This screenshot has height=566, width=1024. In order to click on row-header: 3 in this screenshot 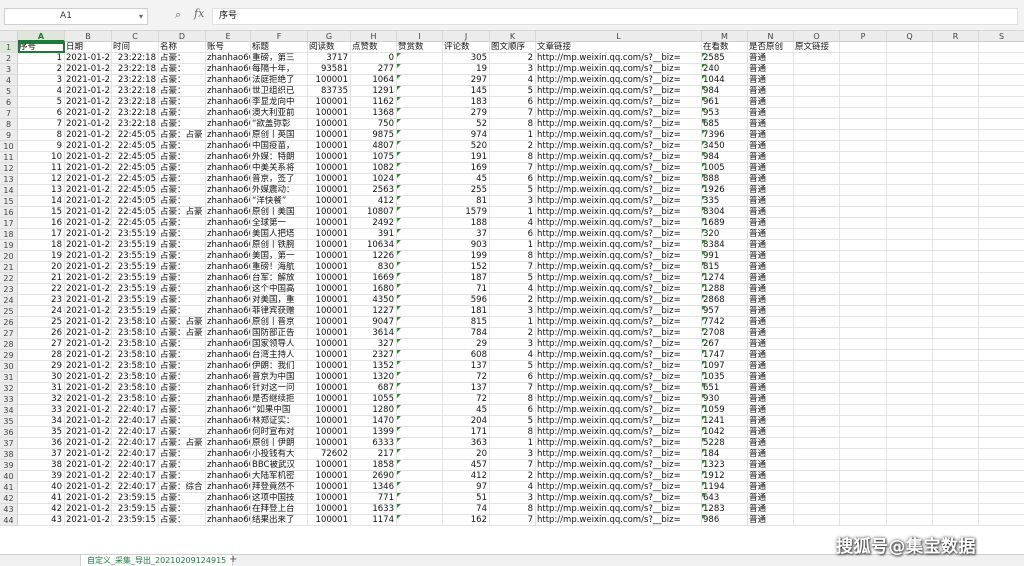, I will do `click(9, 69)`.